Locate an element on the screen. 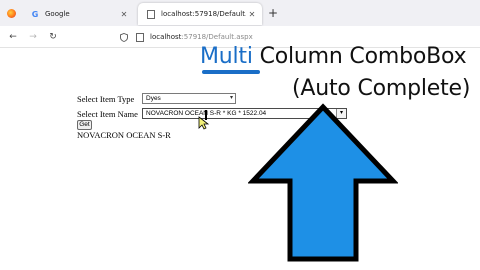  shield-icon is located at coordinates (123, 37).